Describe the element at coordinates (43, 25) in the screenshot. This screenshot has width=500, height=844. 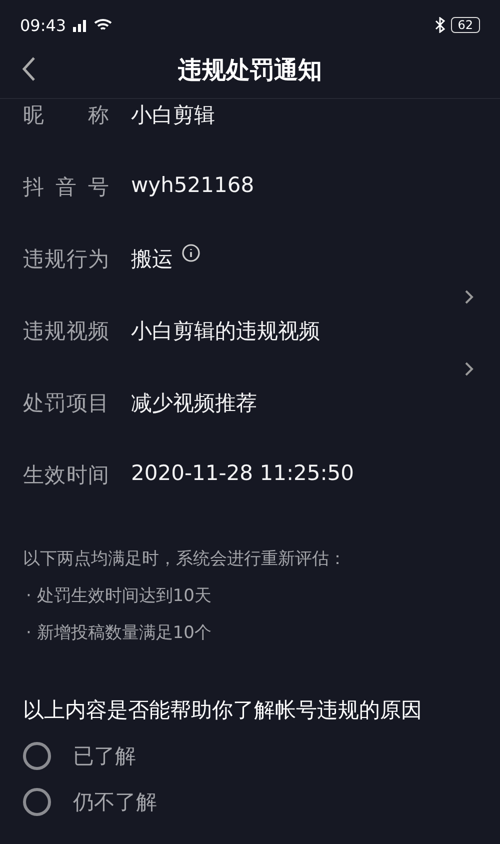
I see `clock: 09:43` at that location.